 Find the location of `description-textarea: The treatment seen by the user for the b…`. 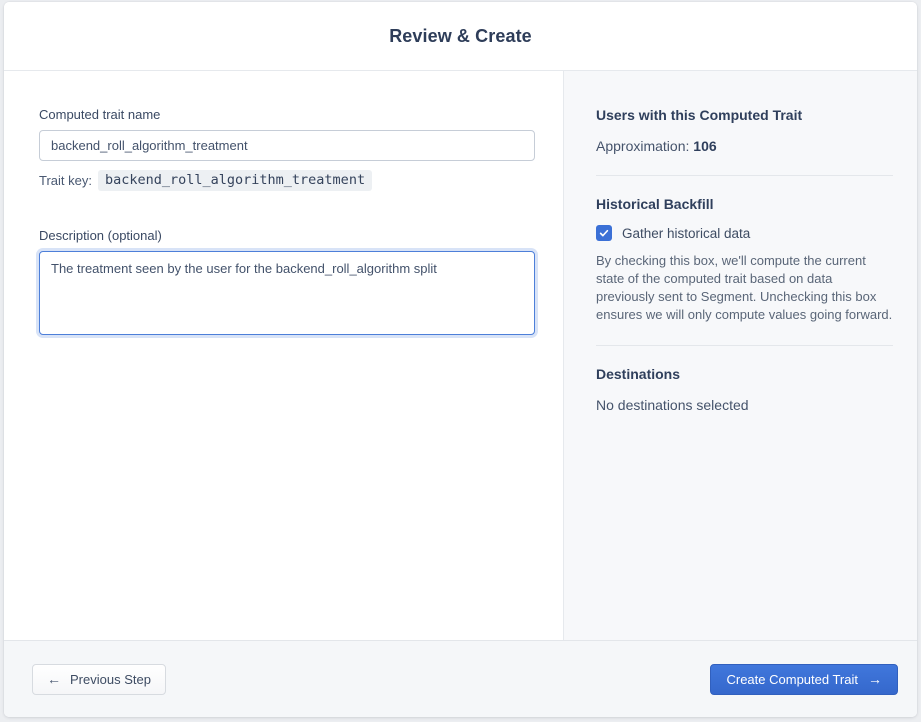

description-textarea: The treatment seen by the user for the b… is located at coordinates (287, 293).